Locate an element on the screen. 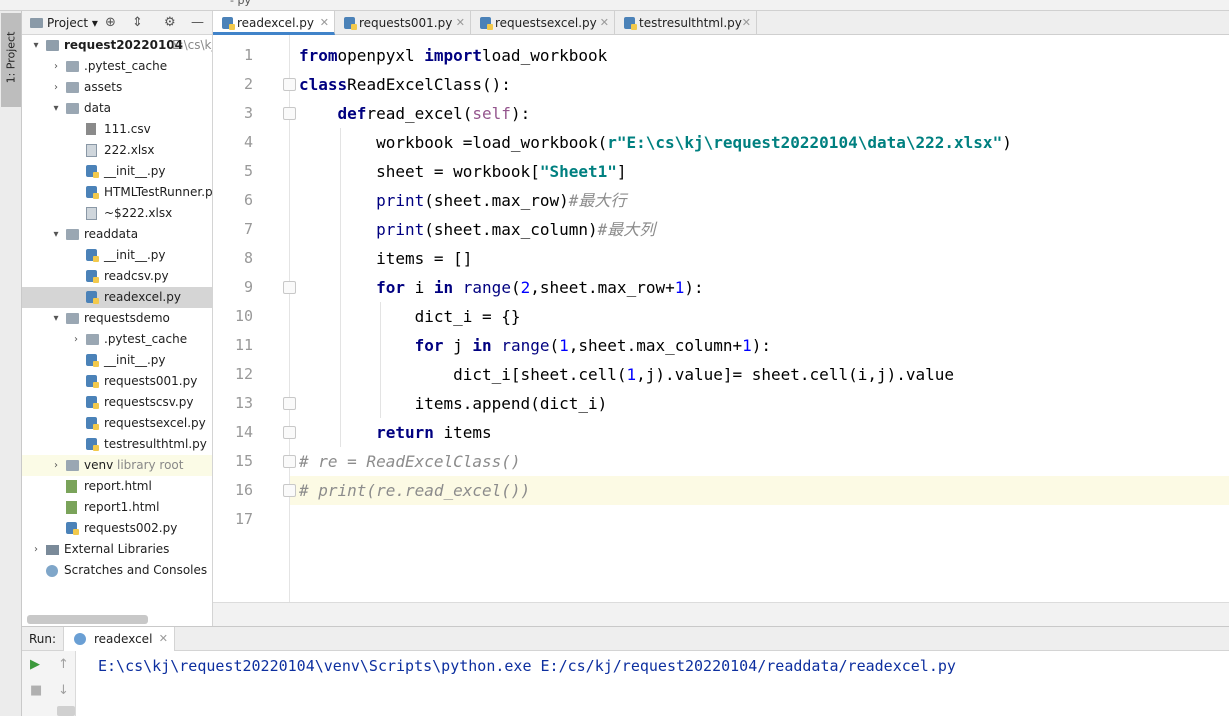 The height and width of the screenshot is (716, 1229). stop-icon: ■ is located at coordinates (36, 690).